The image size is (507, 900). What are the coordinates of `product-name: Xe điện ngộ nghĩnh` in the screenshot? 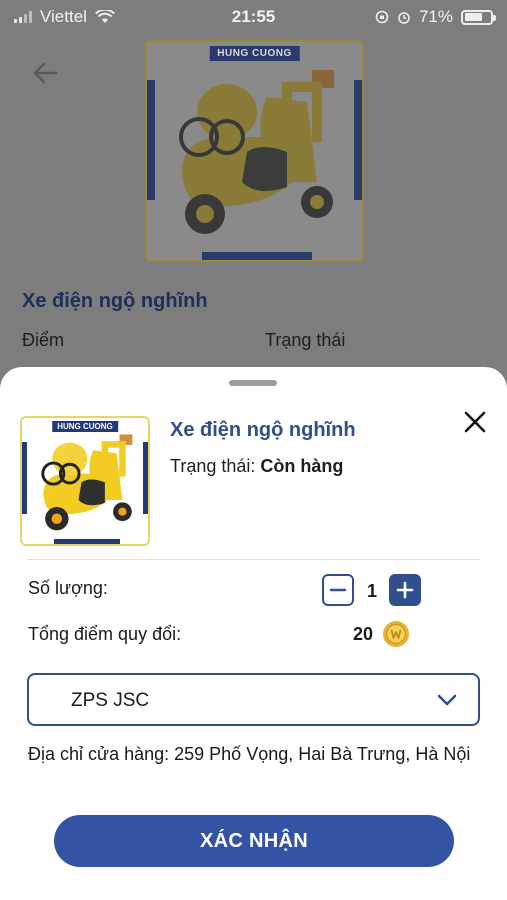 It's located at (263, 430).